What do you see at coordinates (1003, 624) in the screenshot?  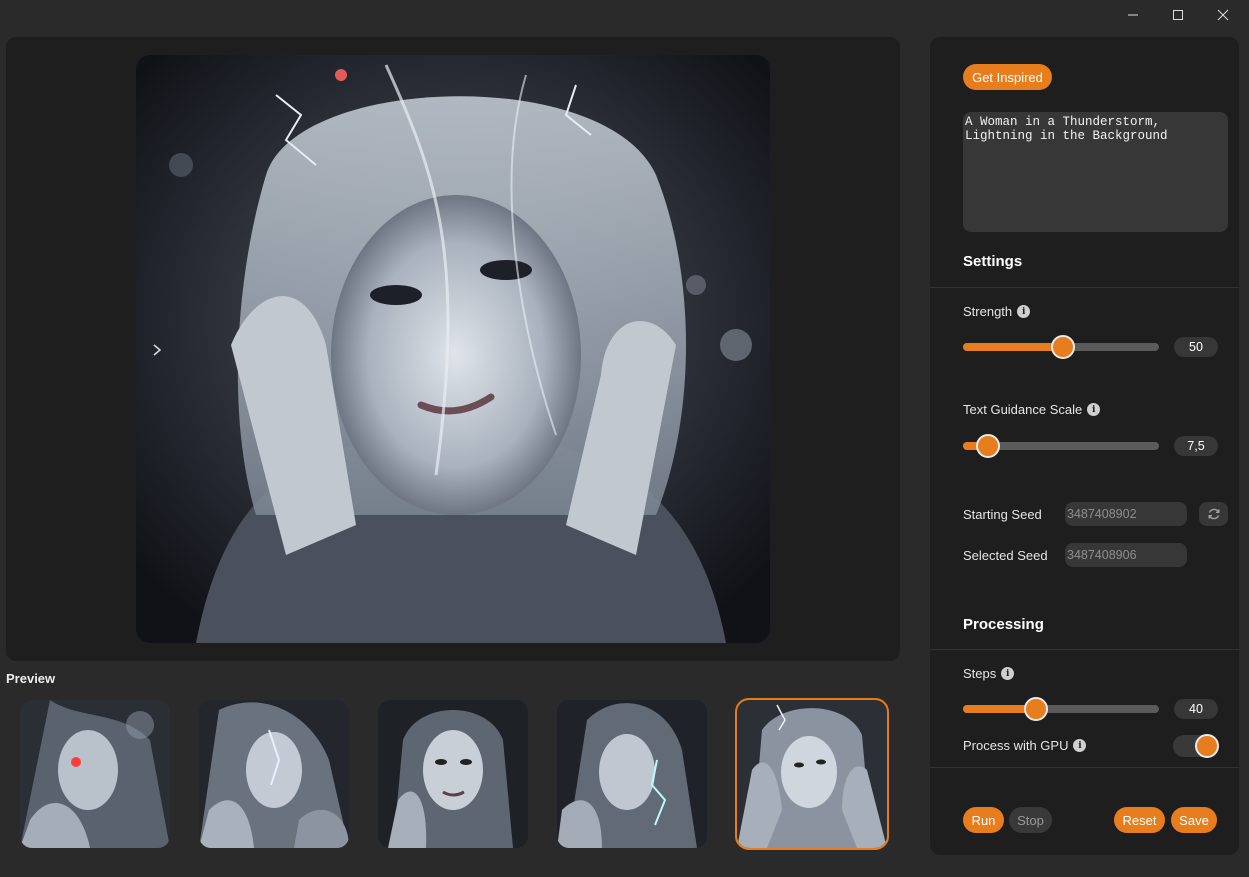 I see `processing-title: Processing` at bounding box center [1003, 624].